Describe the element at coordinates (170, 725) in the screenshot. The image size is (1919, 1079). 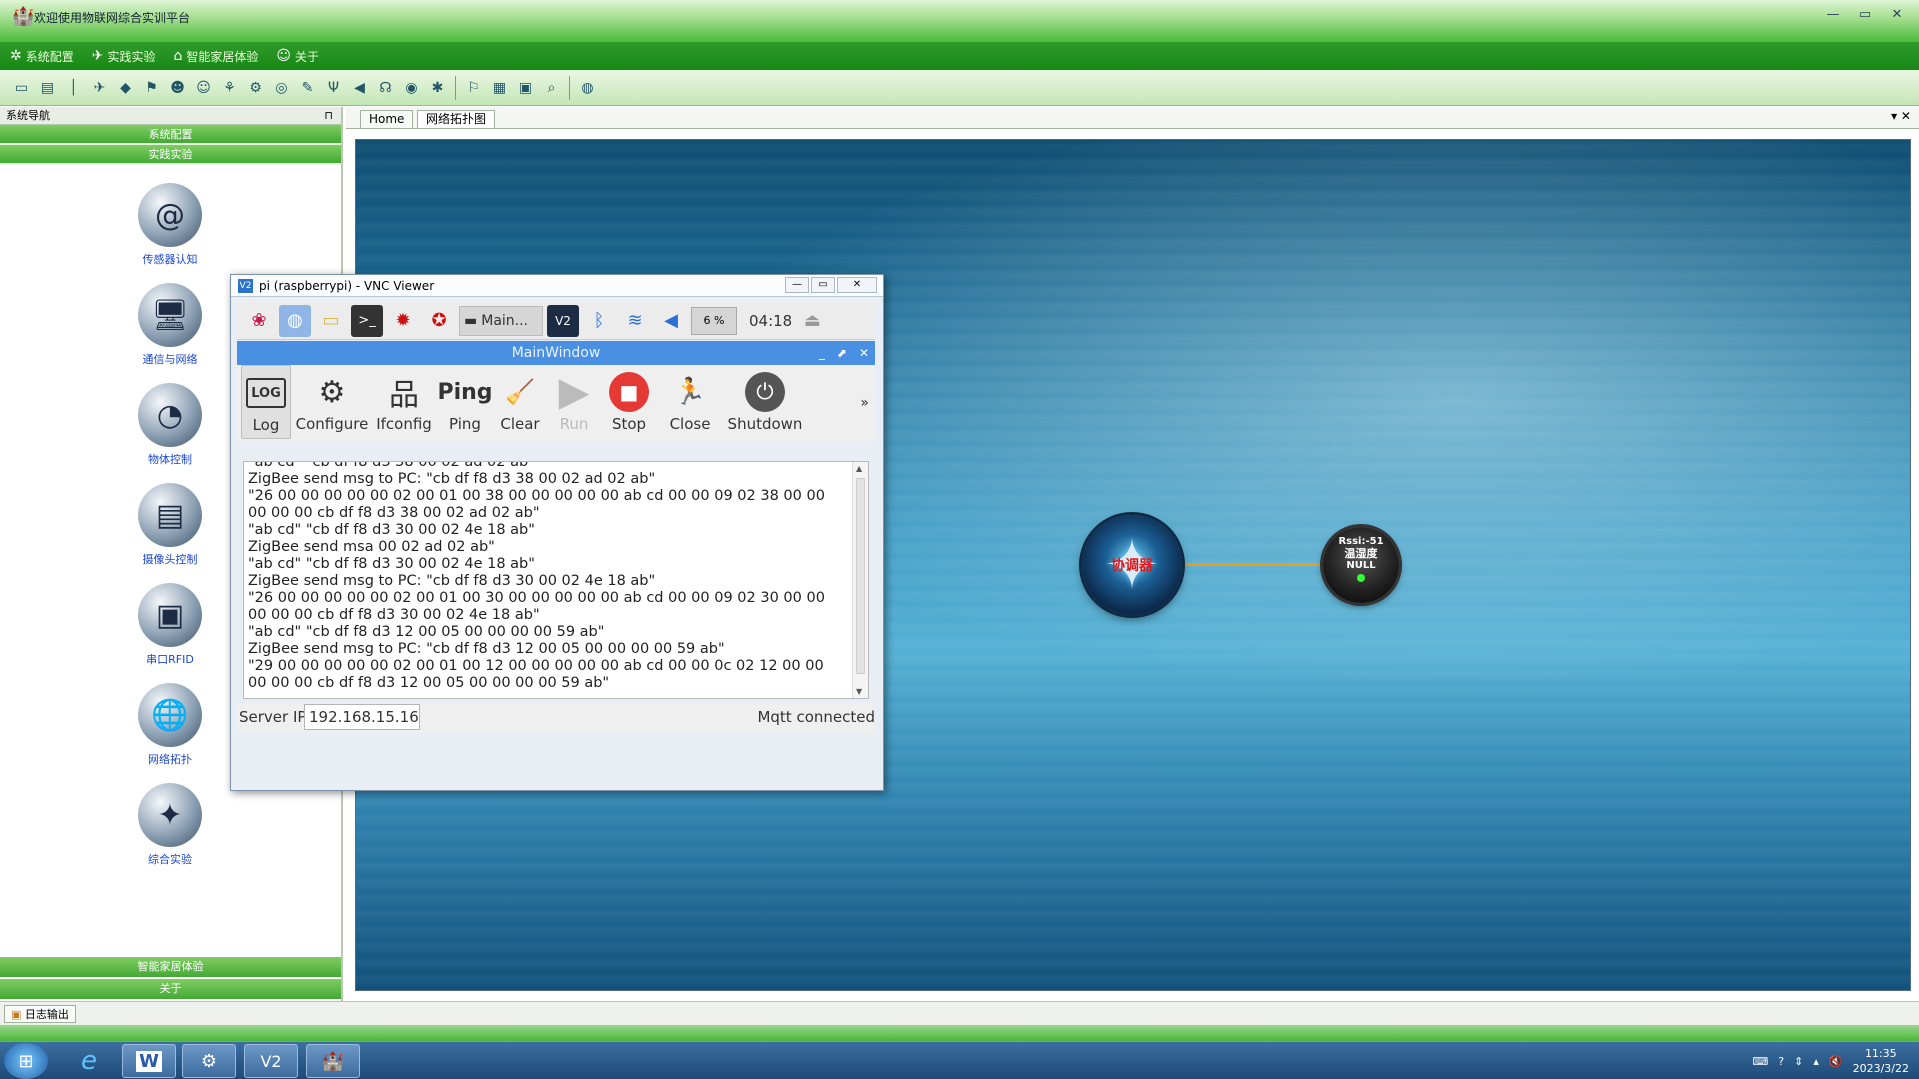
I see `sidebar-item-topology: 🌐 网络拓扑` at that location.